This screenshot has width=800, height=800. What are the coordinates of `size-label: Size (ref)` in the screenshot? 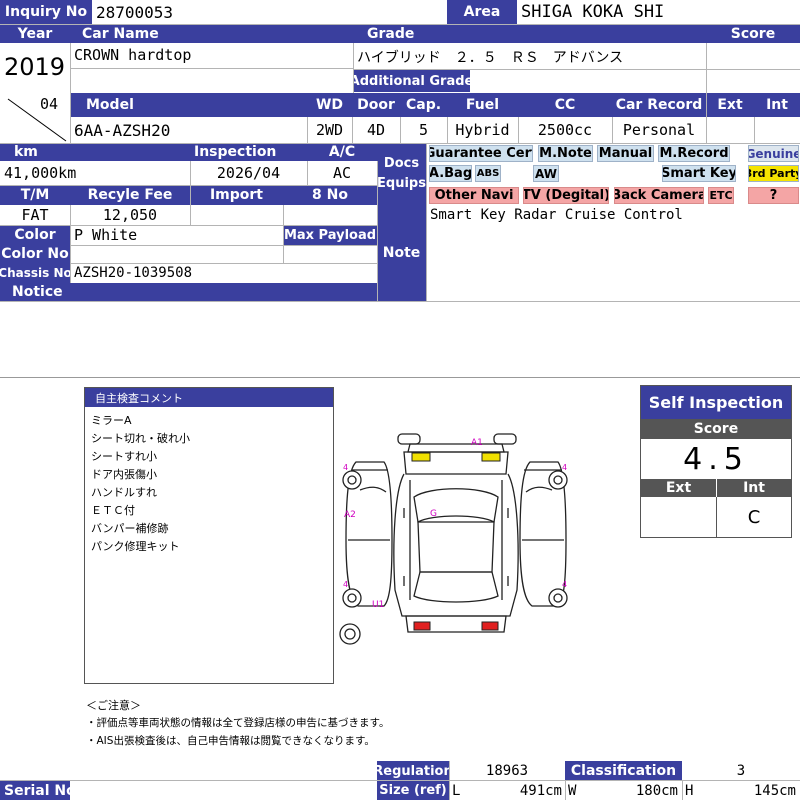 It's located at (413, 790).